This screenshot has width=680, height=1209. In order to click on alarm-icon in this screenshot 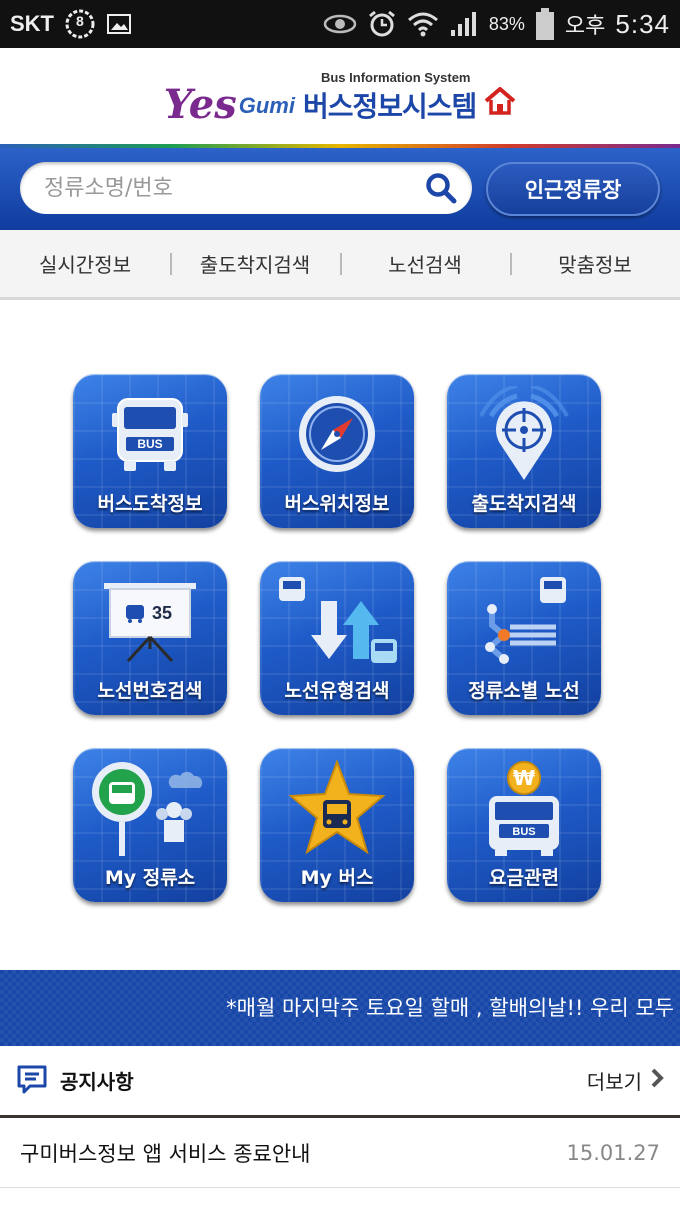, I will do `click(382, 24)`.